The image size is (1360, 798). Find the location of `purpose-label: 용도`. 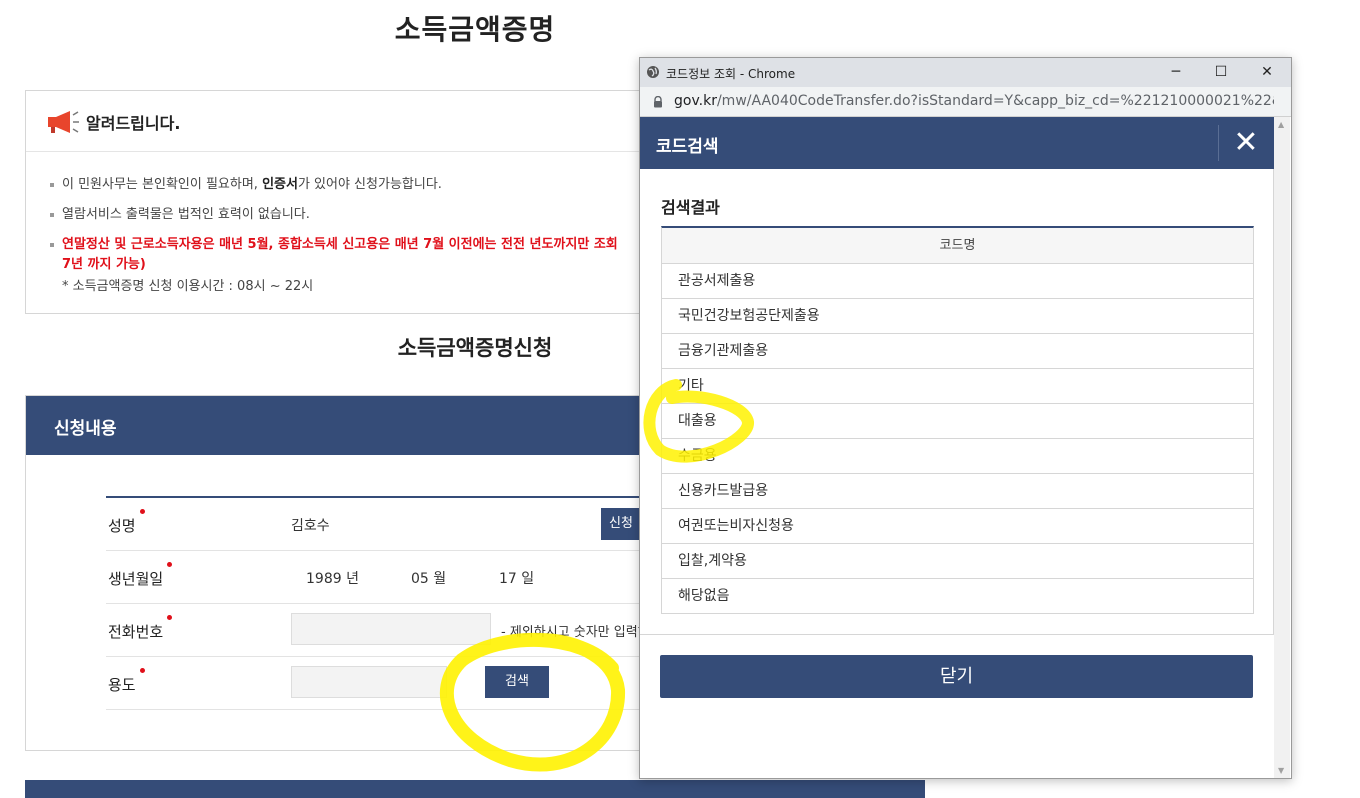

purpose-label: 용도 is located at coordinates (126, 681).